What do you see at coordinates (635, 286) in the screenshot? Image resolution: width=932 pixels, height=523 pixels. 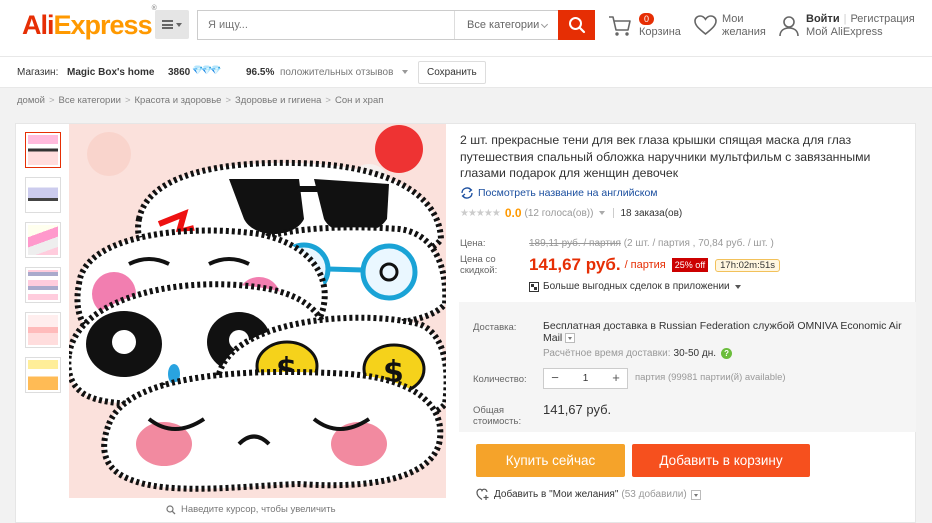 I see `app-deals-link: Больше выгодных сделок в приложении` at bounding box center [635, 286].